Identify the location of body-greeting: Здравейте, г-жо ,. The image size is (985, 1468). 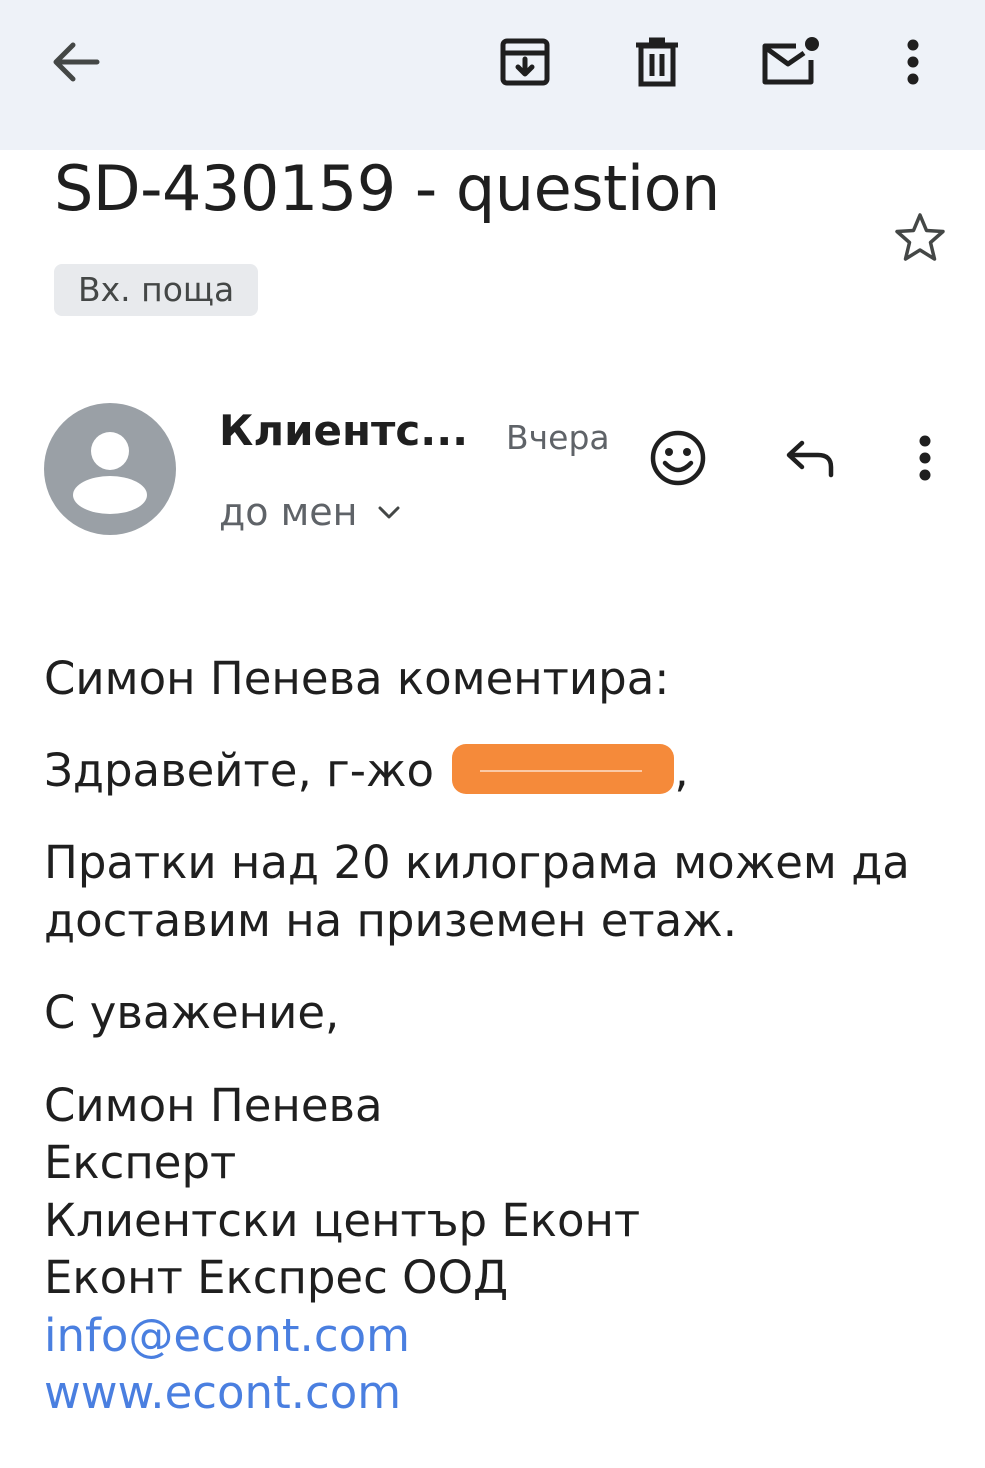
(366, 771).